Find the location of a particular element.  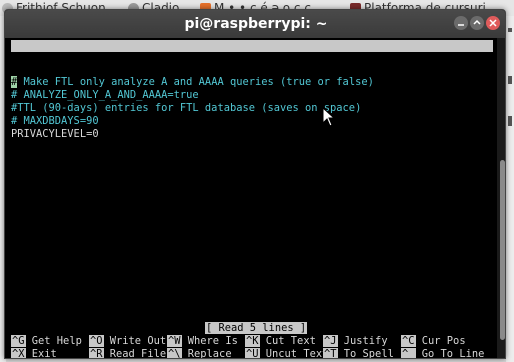

nano-version: GNU nano 3.2 is located at coordinates (57, 58).